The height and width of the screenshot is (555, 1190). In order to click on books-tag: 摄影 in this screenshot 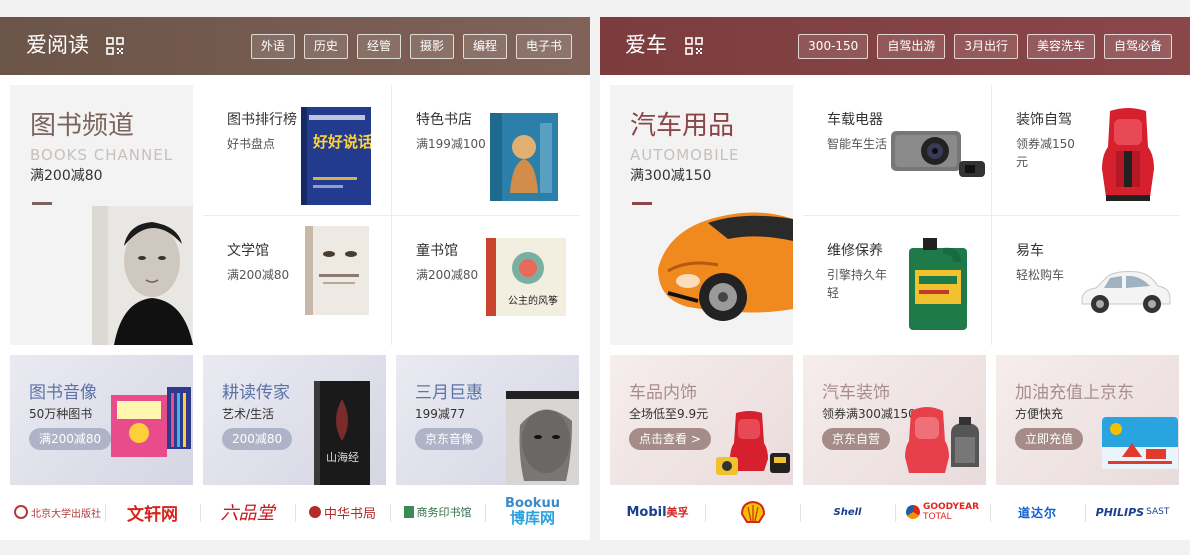, I will do `click(431, 46)`.